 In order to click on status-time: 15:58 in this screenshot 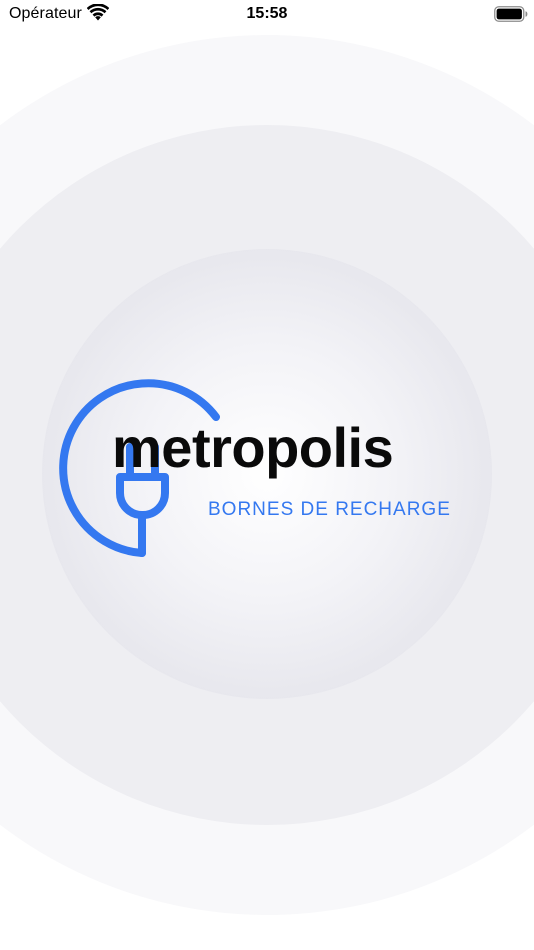, I will do `click(267, 13)`.